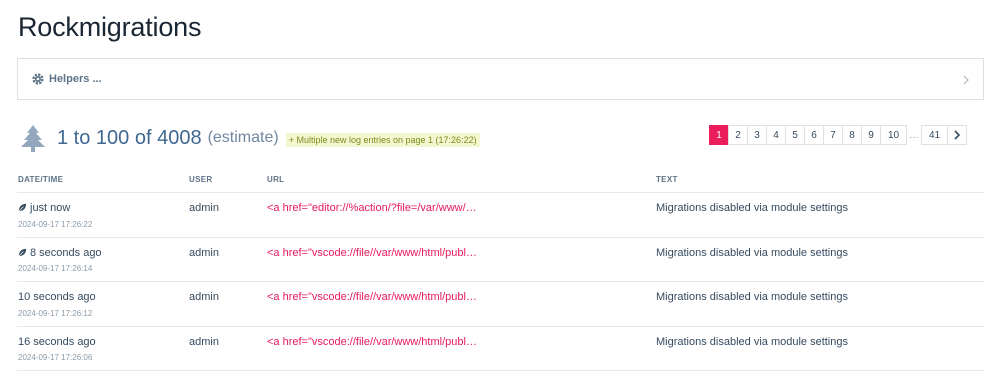 Image resolution: width=1000 pixels, height=379 pixels. Describe the element at coordinates (500, 192) in the screenshot. I see `header-divider` at that location.